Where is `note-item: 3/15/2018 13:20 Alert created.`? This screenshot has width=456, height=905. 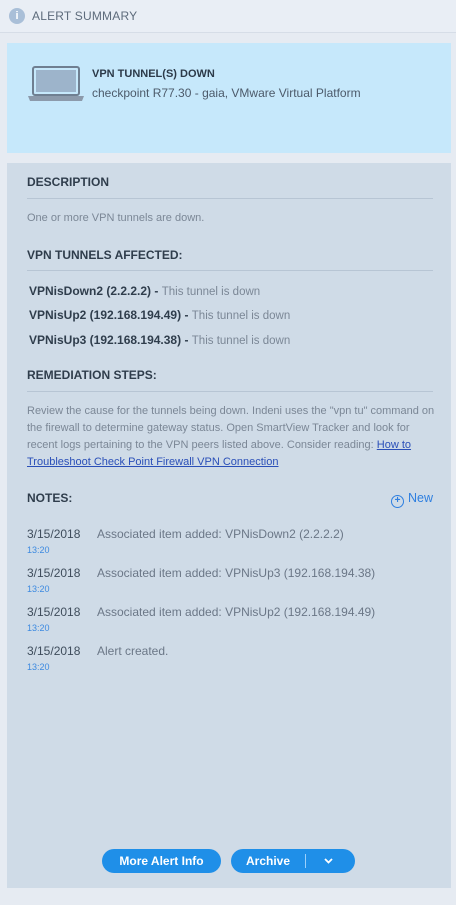 note-item: 3/15/2018 13:20 Alert created. is located at coordinates (232, 659).